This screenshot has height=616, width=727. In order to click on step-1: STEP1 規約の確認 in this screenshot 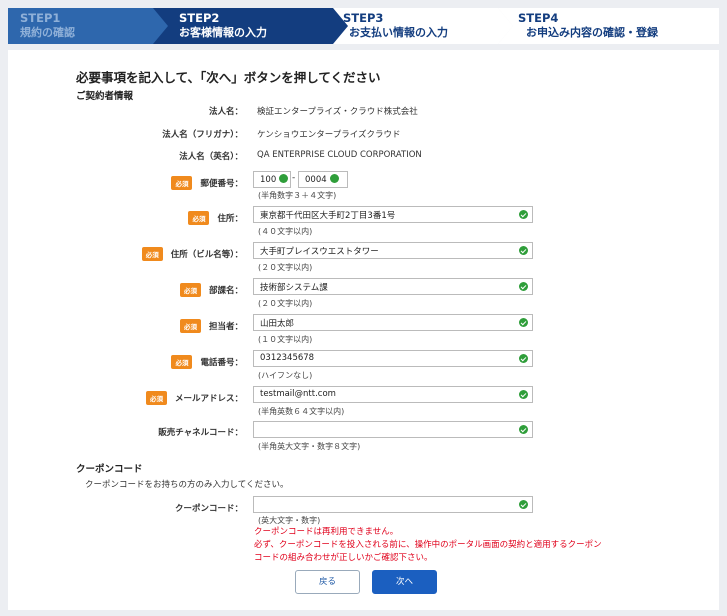, I will do `click(88, 26)`.